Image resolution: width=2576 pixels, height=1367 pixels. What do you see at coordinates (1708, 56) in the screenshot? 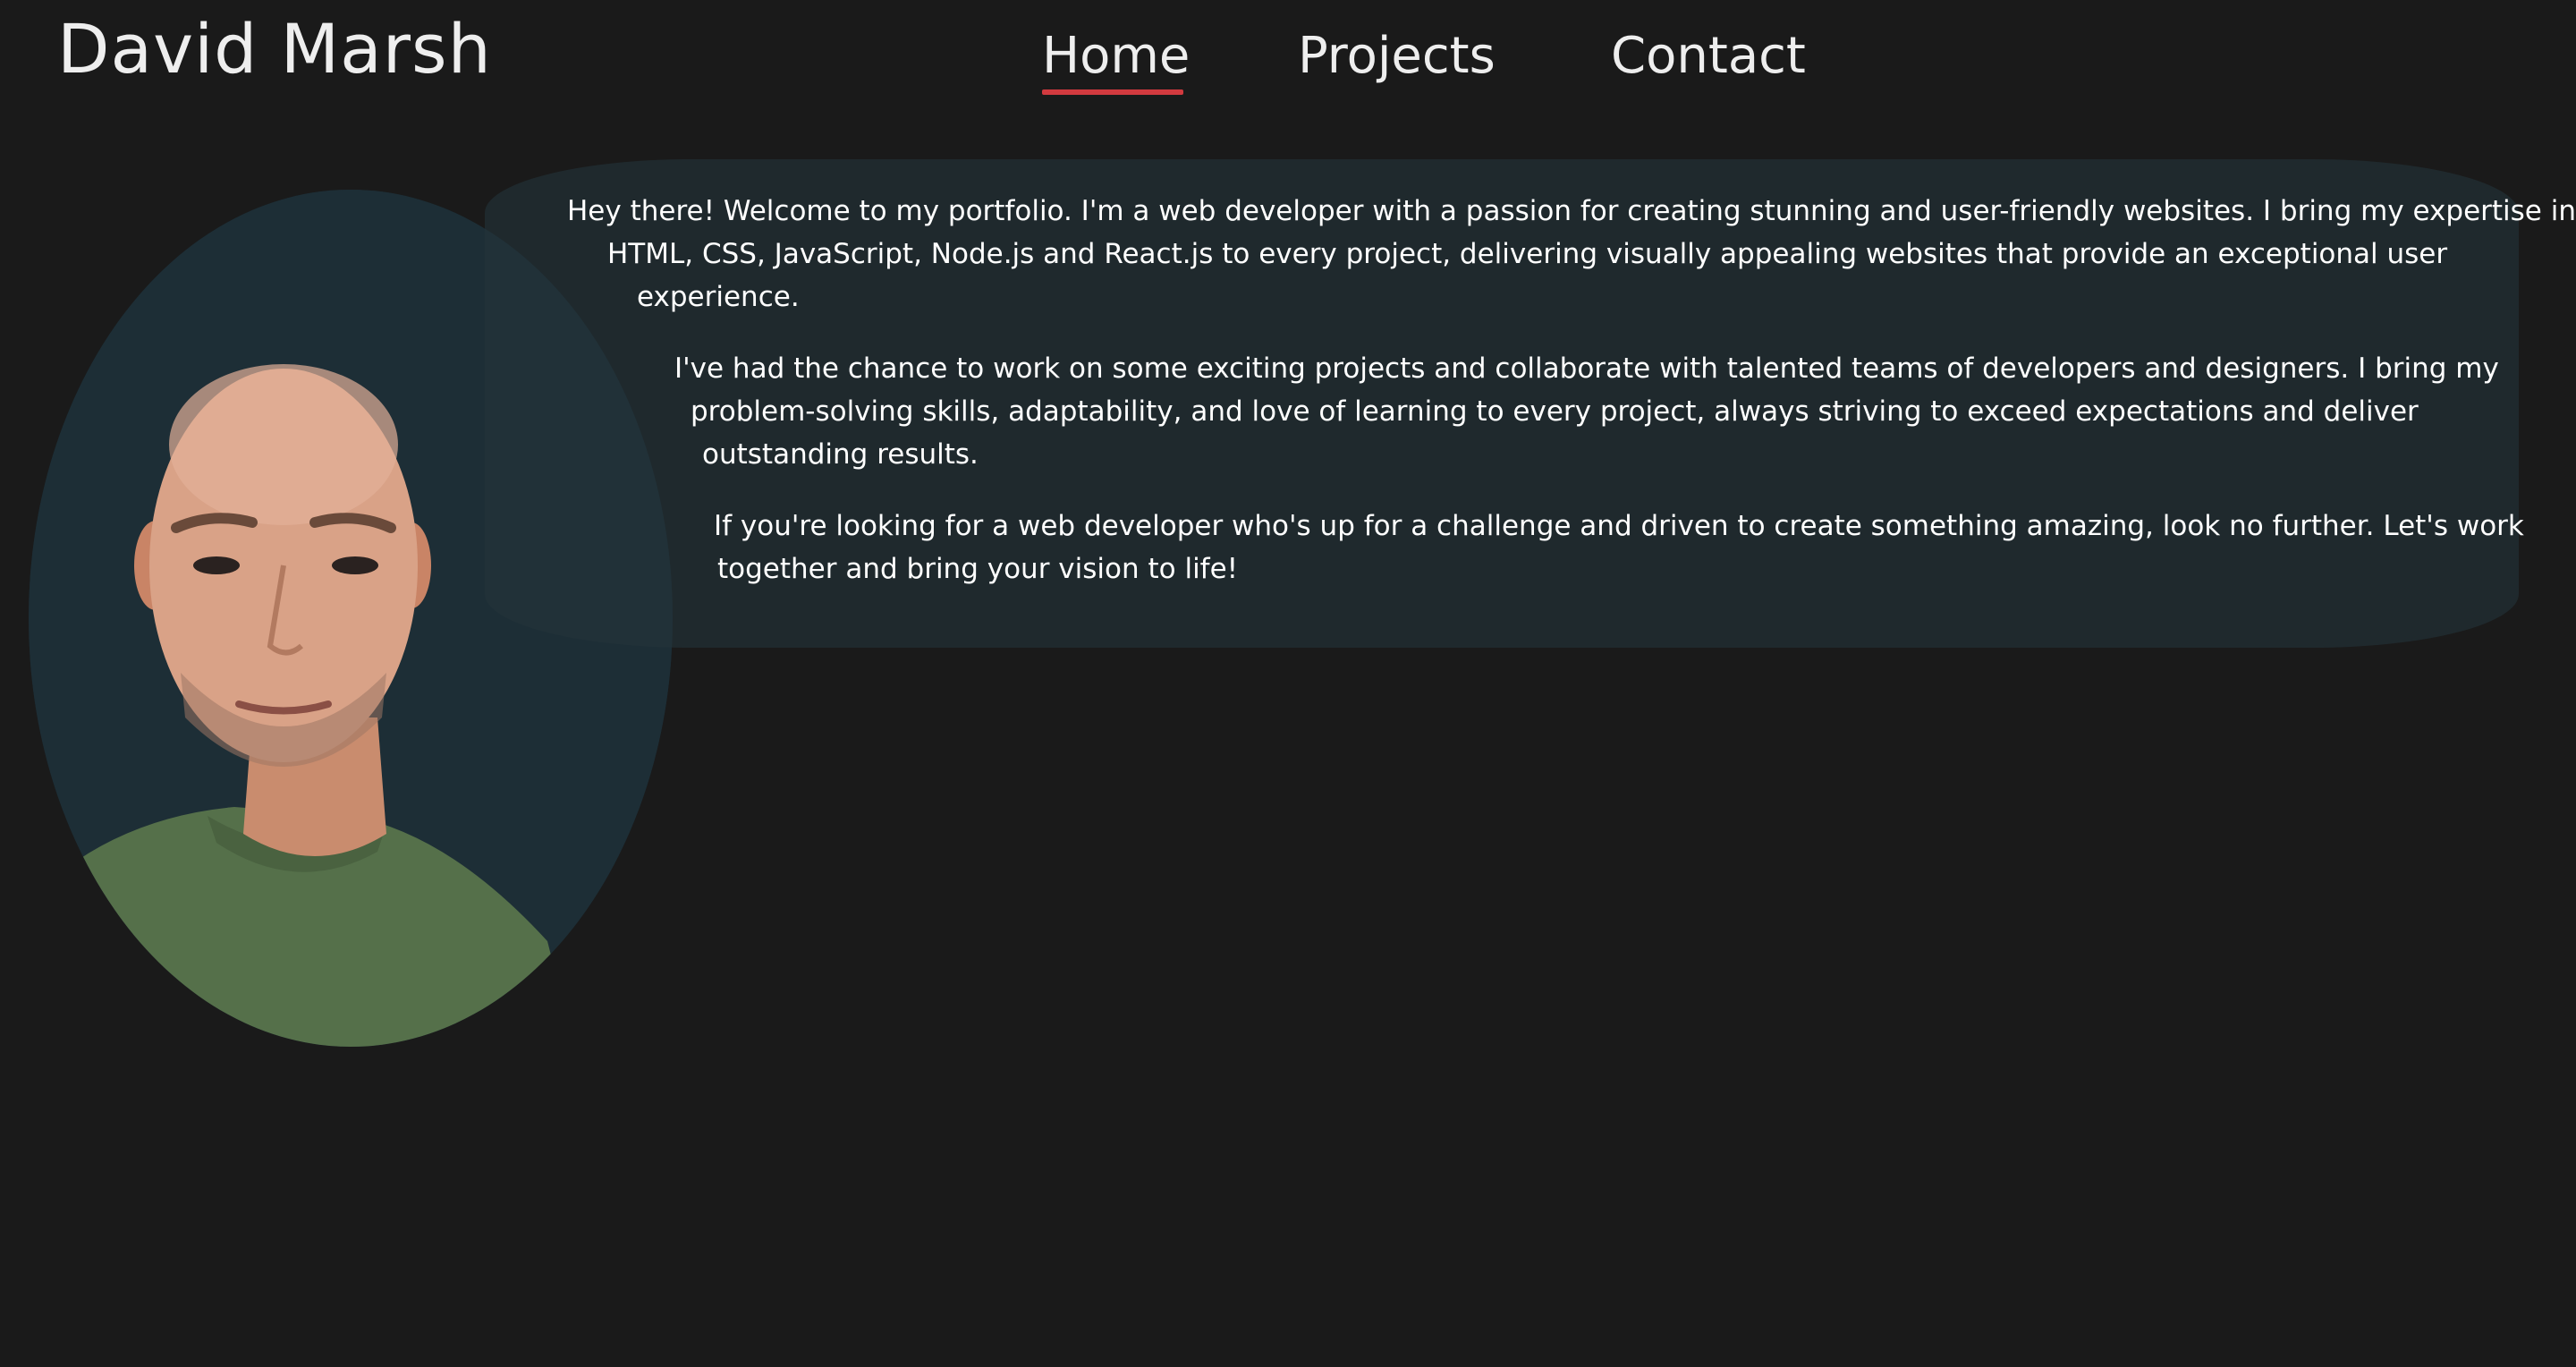
I see `nav-link-contact: Contact` at bounding box center [1708, 56].